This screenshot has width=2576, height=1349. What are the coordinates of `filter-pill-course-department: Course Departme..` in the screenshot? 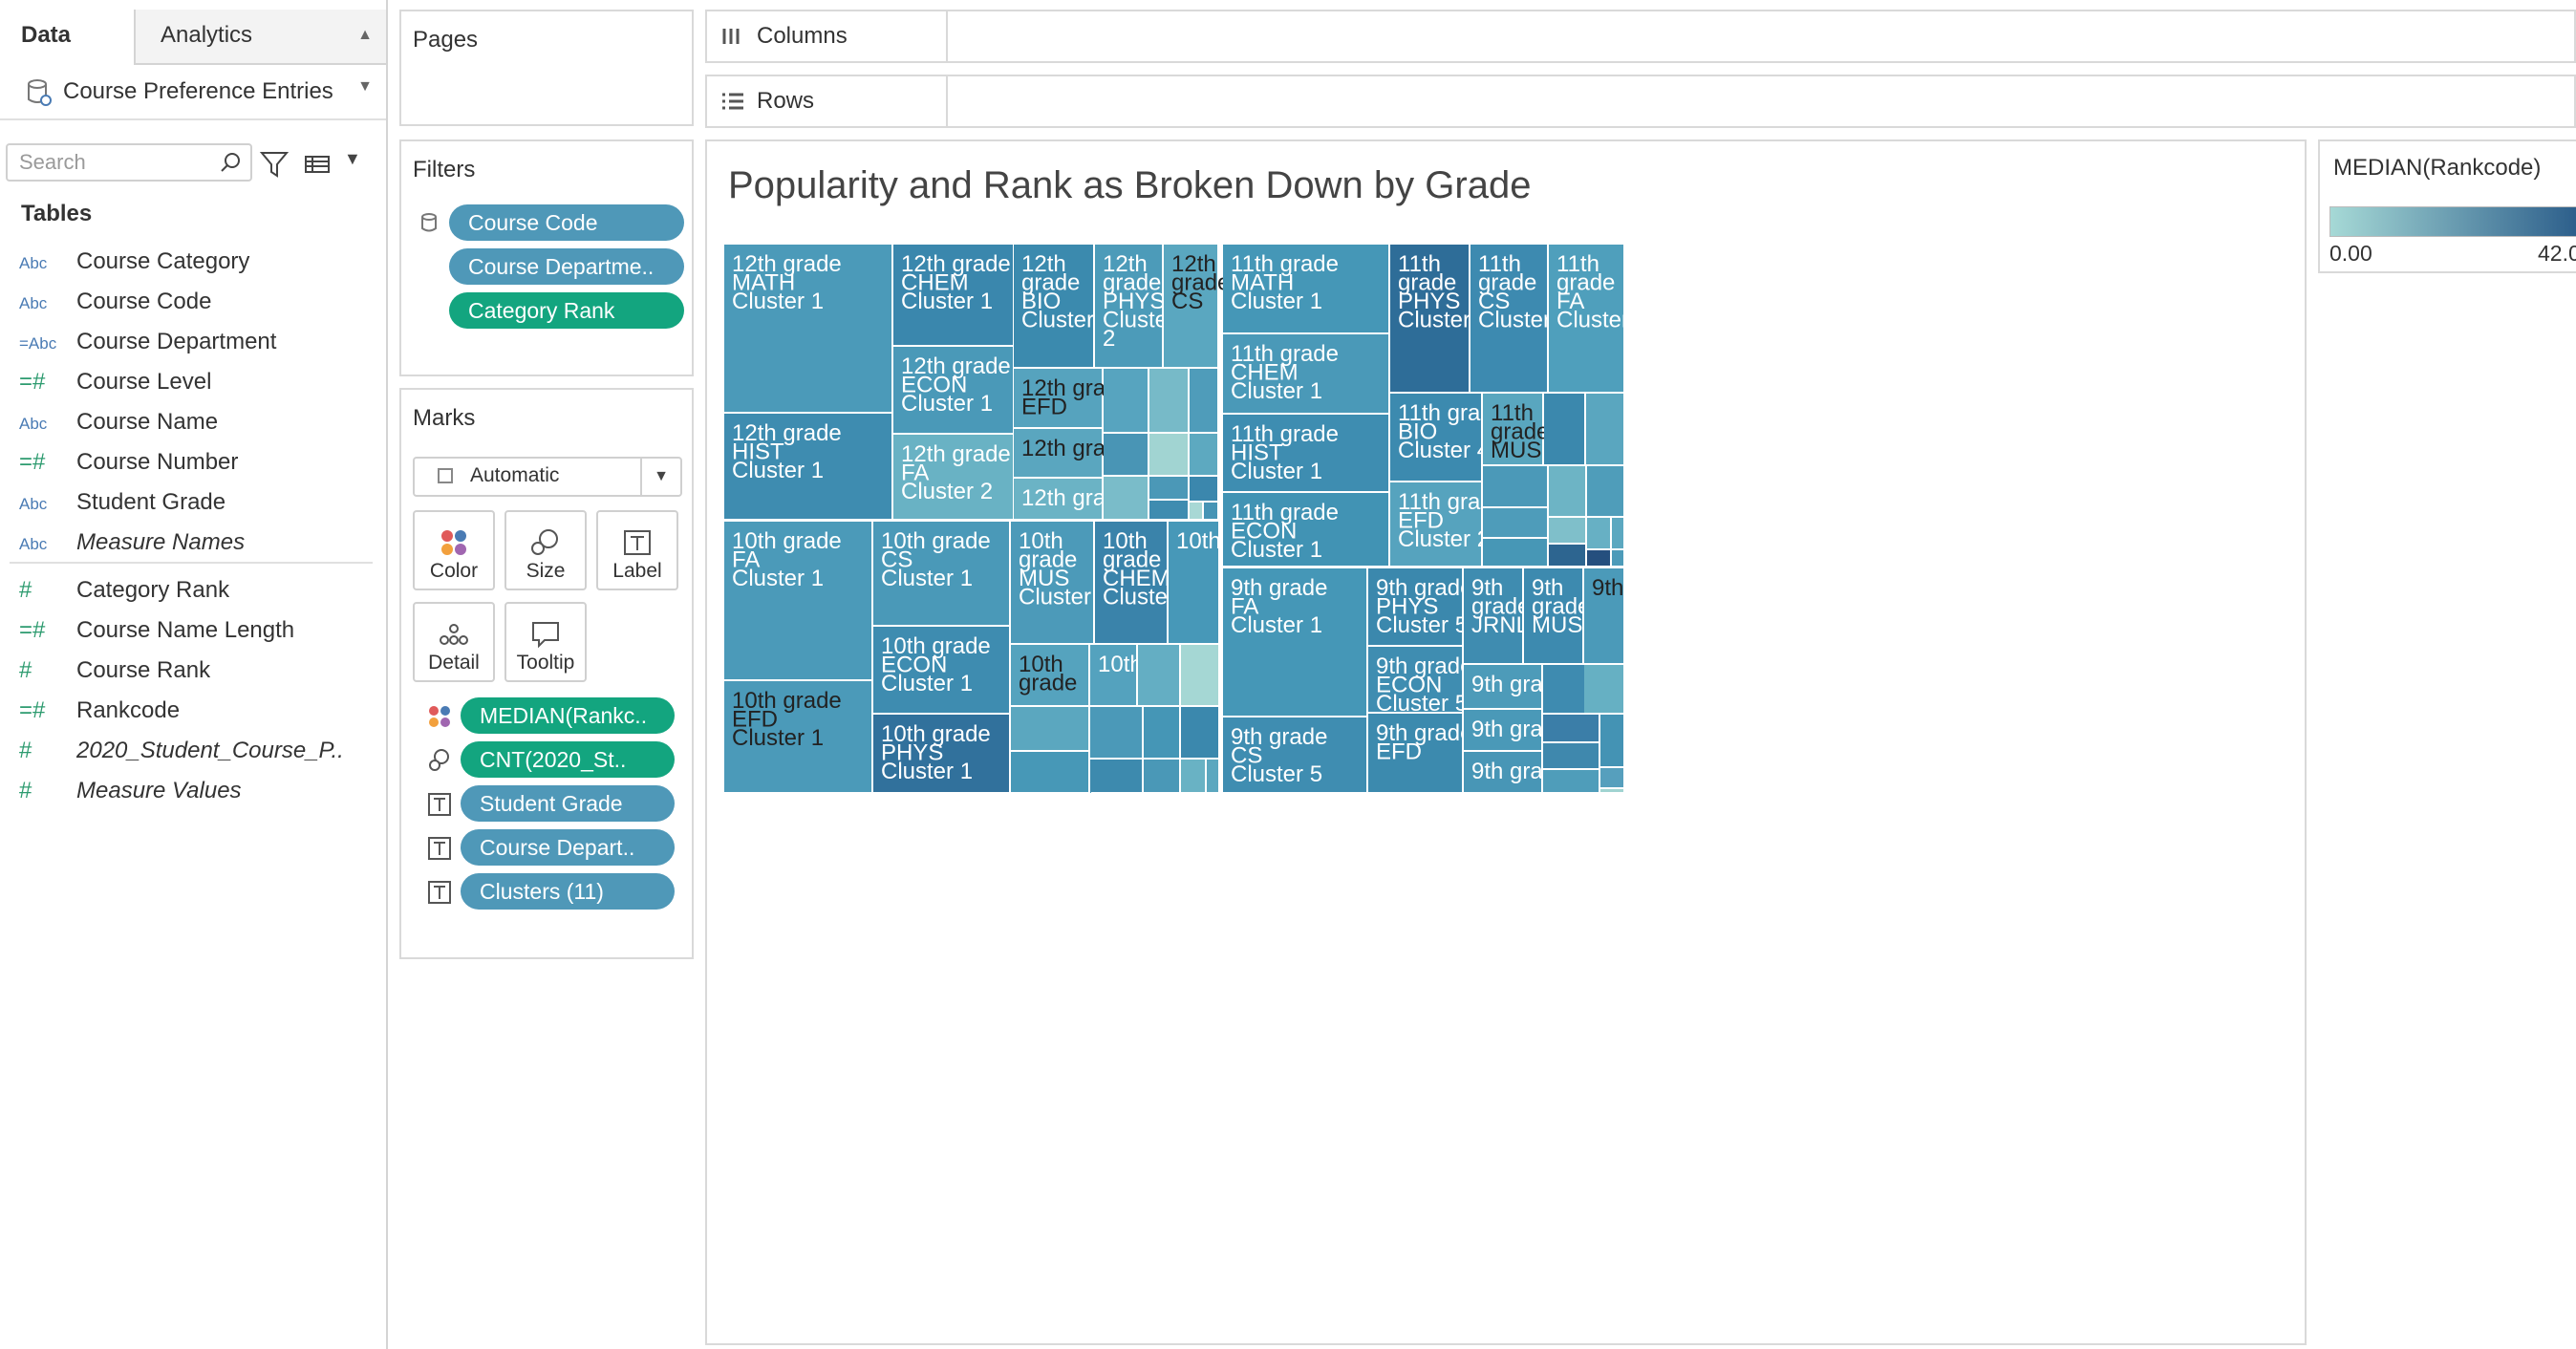 It's located at (566, 266).